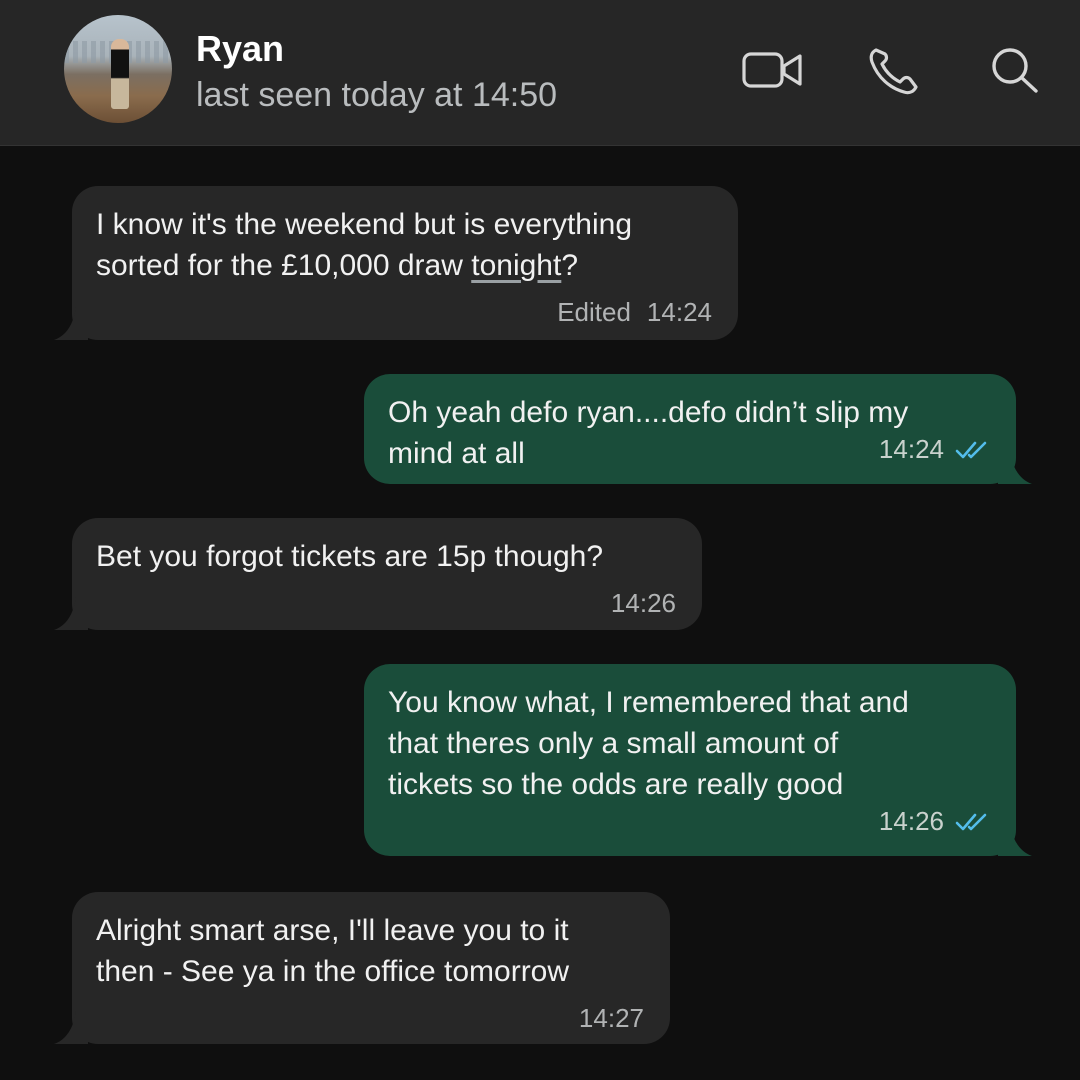  What do you see at coordinates (349, 556) in the screenshot?
I see `message-text: Bet you forgot tickets are 15p though?` at bounding box center [349, 556].